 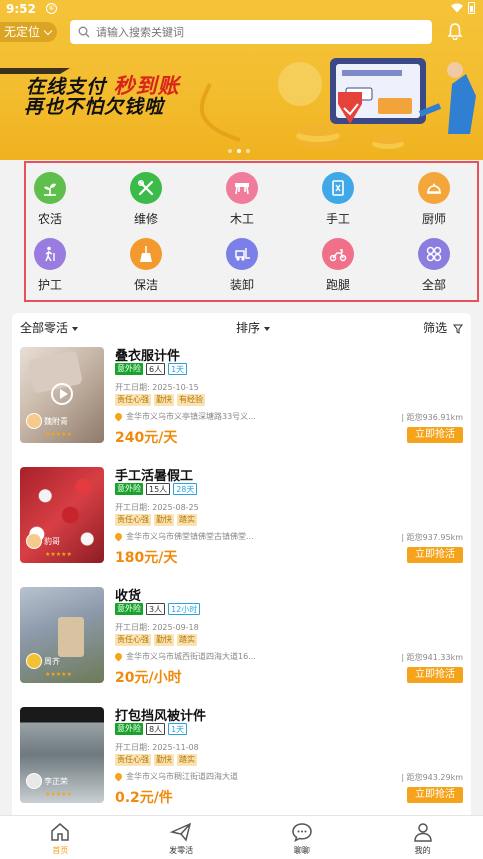 I want to click on category-hugong: 护工, so click(x=50, y=265).